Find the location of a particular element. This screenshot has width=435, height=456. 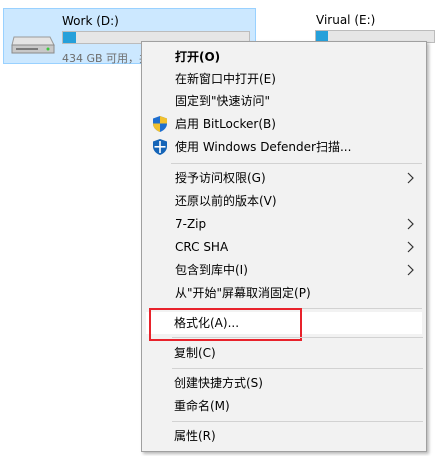

menu-item-rename: 重命名(M) is located at coordinates (284, 406).